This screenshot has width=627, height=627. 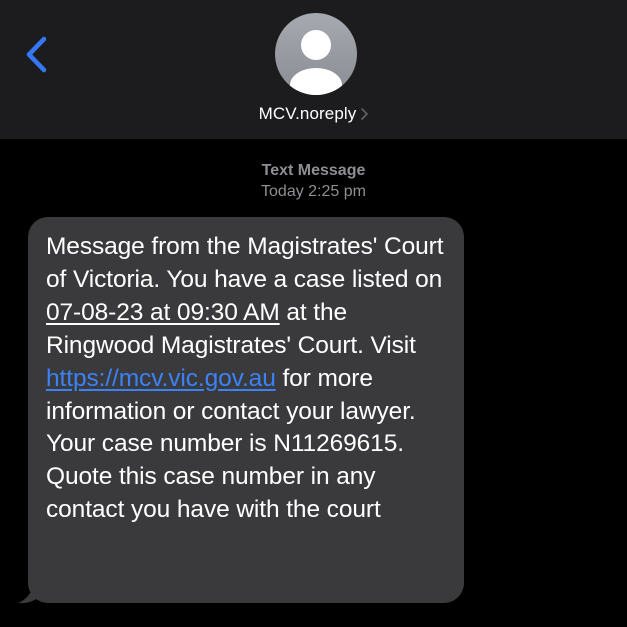 What do you see at coordinates (161, 378) in the screenshot?
I see `website-link: https://mcv.vic.gov.au` at bounding box center [161, 378].